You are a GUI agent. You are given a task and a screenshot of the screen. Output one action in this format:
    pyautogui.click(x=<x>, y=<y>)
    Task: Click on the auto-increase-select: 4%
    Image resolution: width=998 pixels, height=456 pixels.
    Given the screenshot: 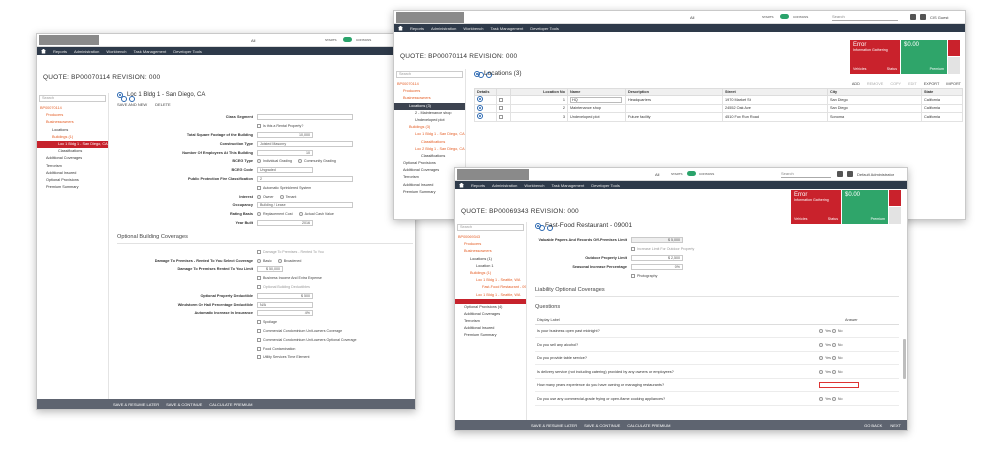 What is the action you would take?
    pyautogui.click(x=285, y=313)
    